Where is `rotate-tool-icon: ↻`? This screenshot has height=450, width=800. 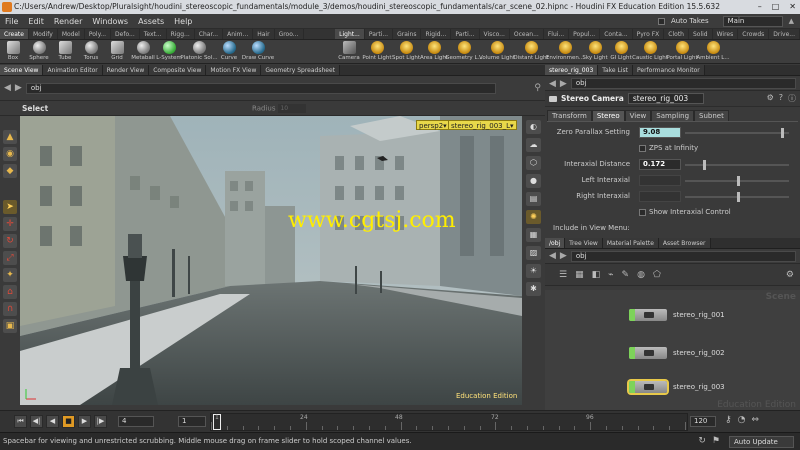
rotate-tool-icon: ↻ is located at coordinates (10, 241).